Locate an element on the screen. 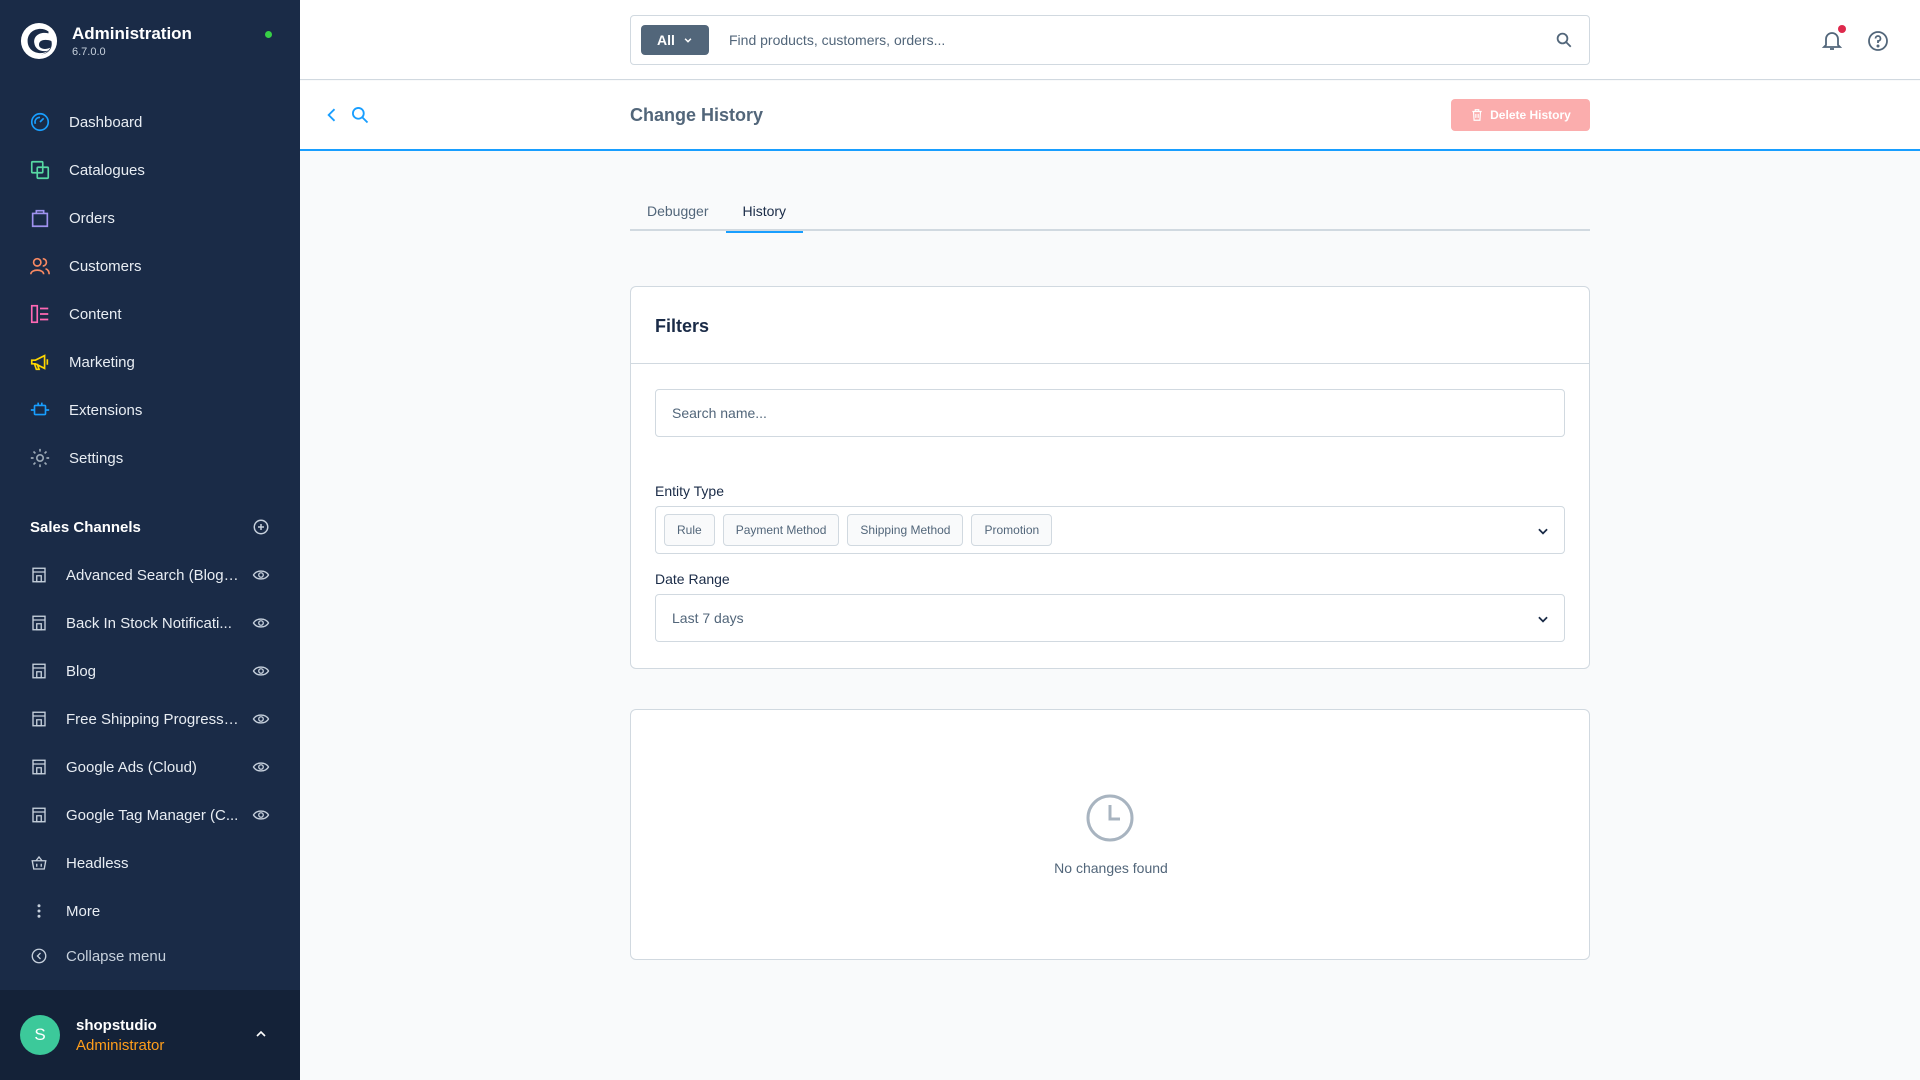 This screenshot has width=1920, height=1080. tab-history: History is located at coordinates (764, 215).